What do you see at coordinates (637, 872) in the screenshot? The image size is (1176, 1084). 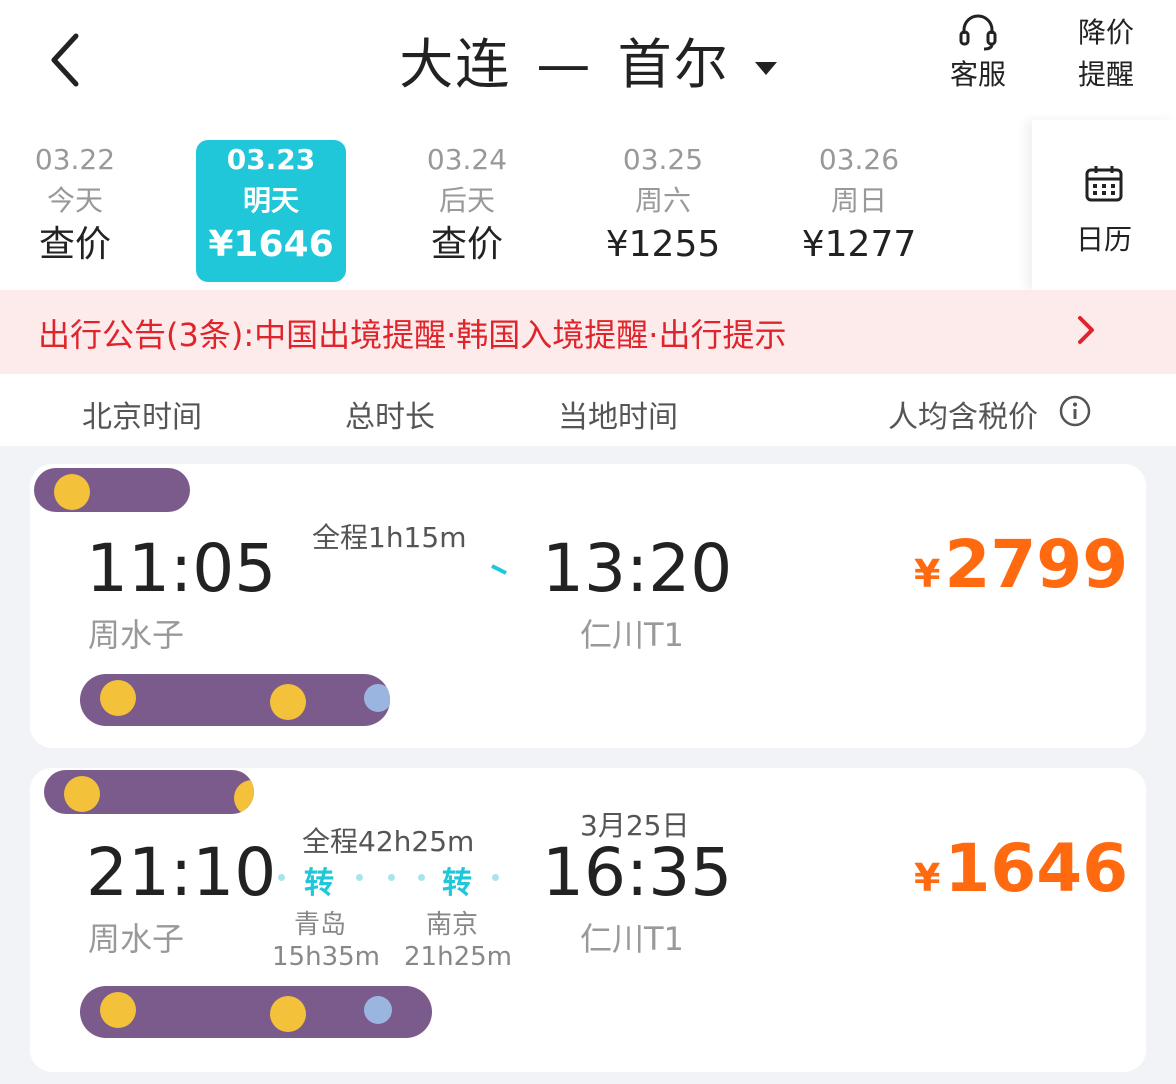 I see `arrival-time: 16:35` at bounding box center [637, 872].